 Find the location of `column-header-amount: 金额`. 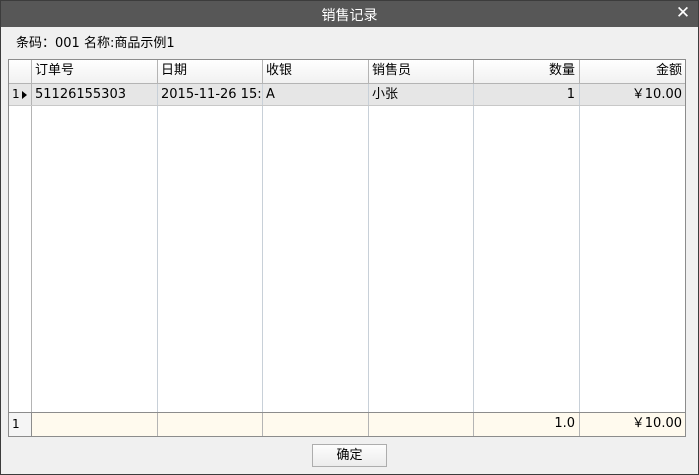

column-header-amount: 金额 is located at coordinates (632, 71).